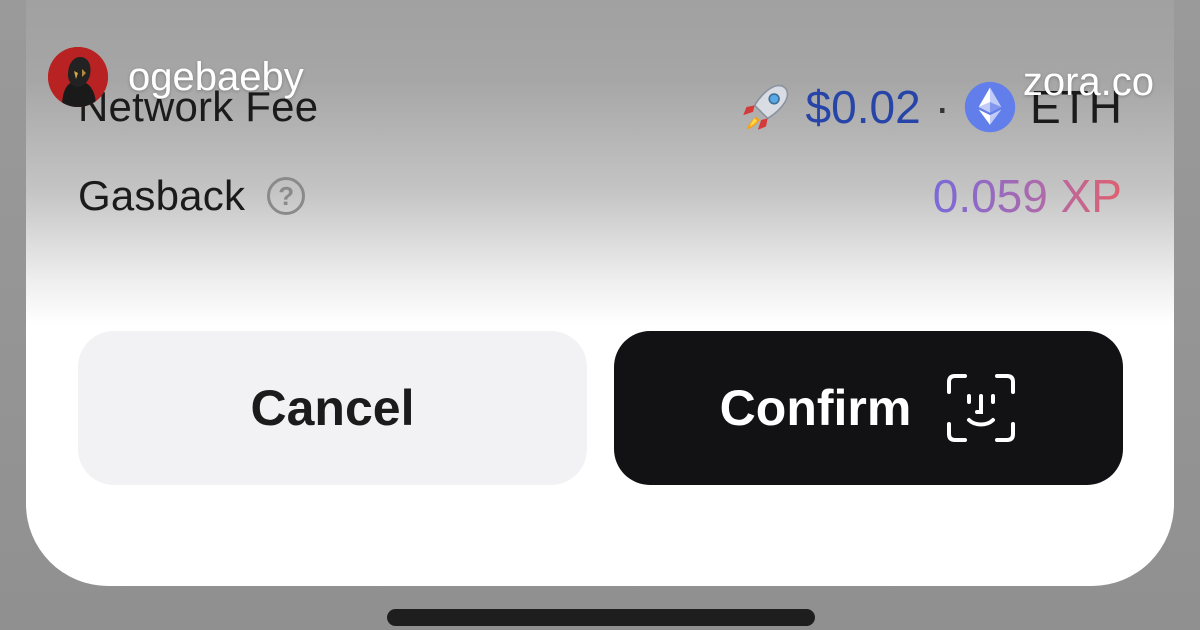  Describe the element at coordinates (765, 107) in the screenshot. I see `rocket-icon` at that location.